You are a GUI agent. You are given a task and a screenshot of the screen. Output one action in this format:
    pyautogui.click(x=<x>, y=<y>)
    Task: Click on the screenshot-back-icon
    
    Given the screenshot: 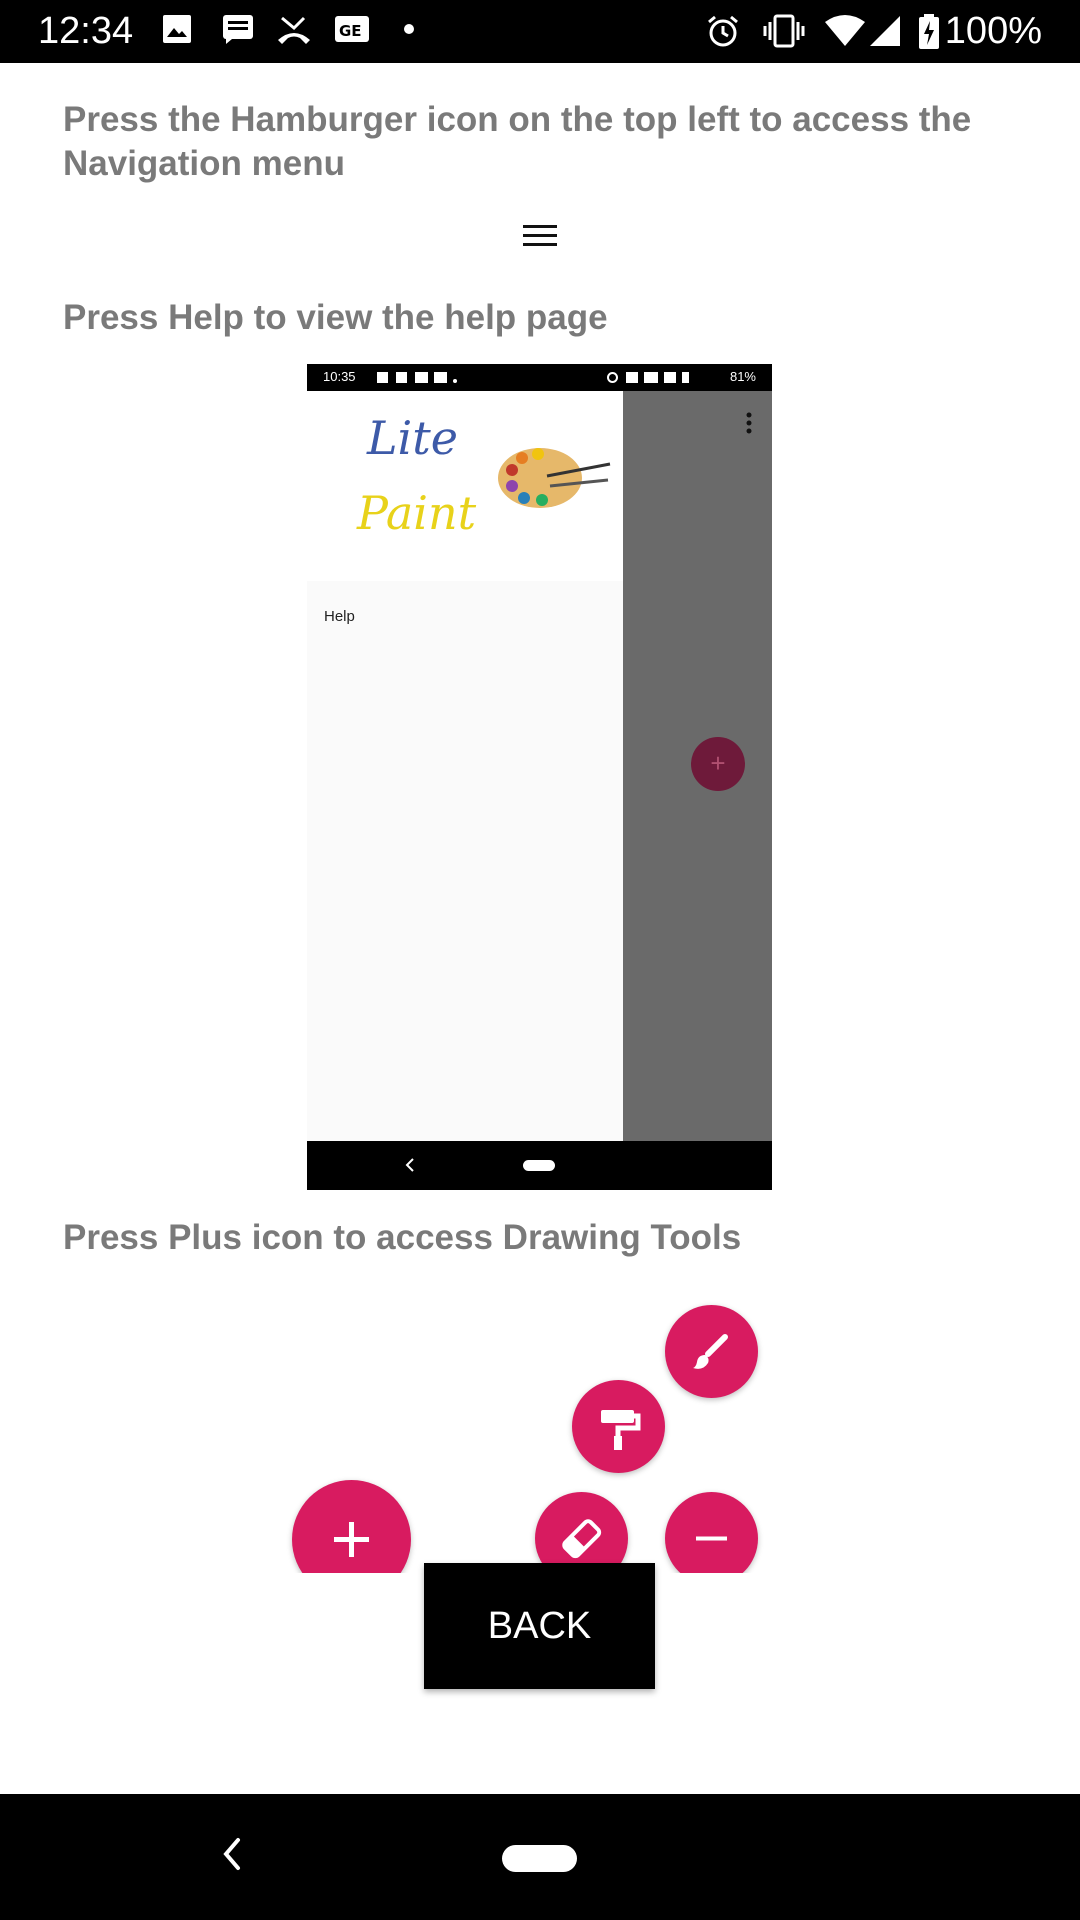 What is the action you would take?
    pyautogui.click(x=409, y=1165)
    